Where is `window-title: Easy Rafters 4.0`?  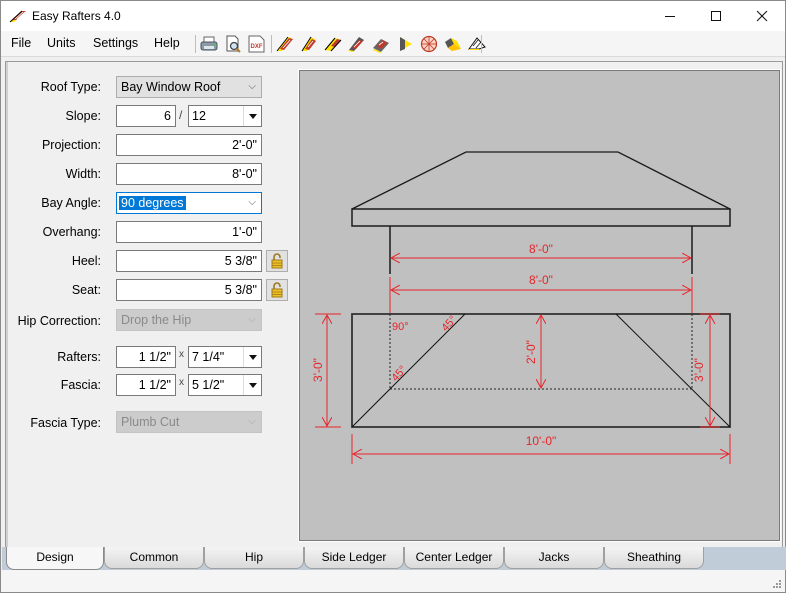
window-title: Easy Rafters 4.0 is located at coordinates (76, 16).